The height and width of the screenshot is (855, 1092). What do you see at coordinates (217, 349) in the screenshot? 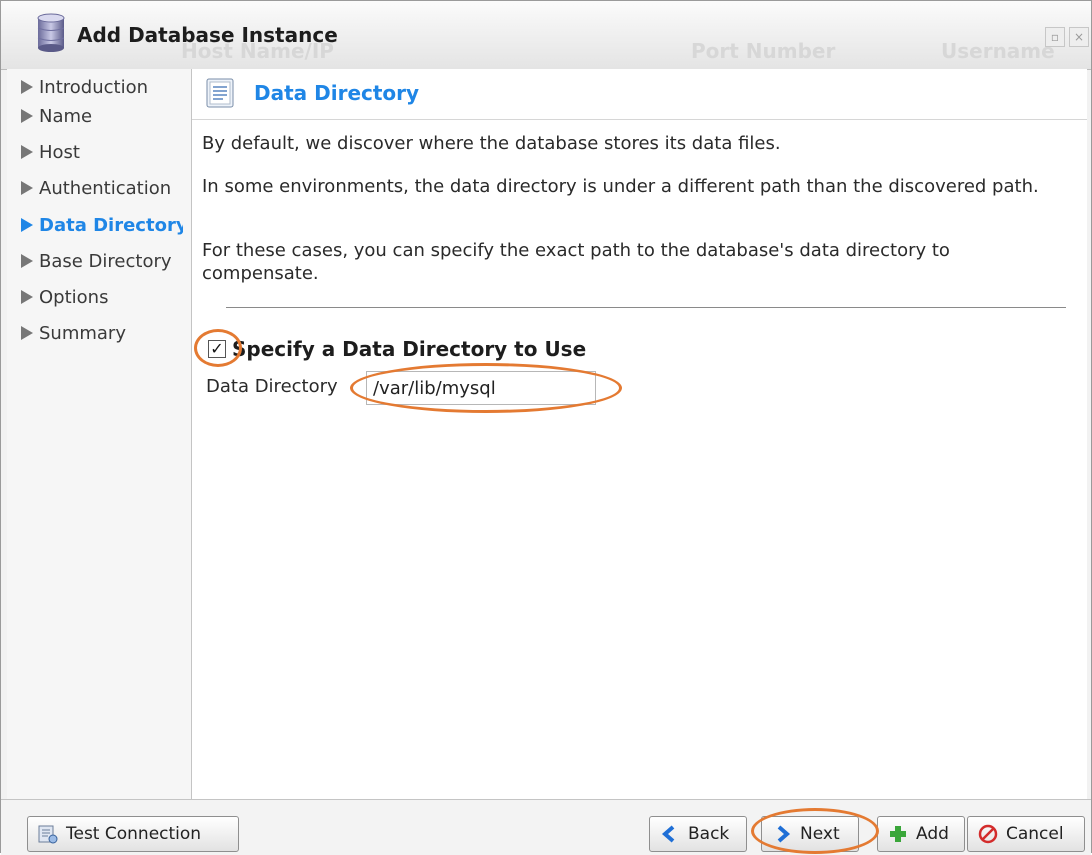
I see `specify-data-directory-checkbox: ✓` at bounding box center [217, 349].